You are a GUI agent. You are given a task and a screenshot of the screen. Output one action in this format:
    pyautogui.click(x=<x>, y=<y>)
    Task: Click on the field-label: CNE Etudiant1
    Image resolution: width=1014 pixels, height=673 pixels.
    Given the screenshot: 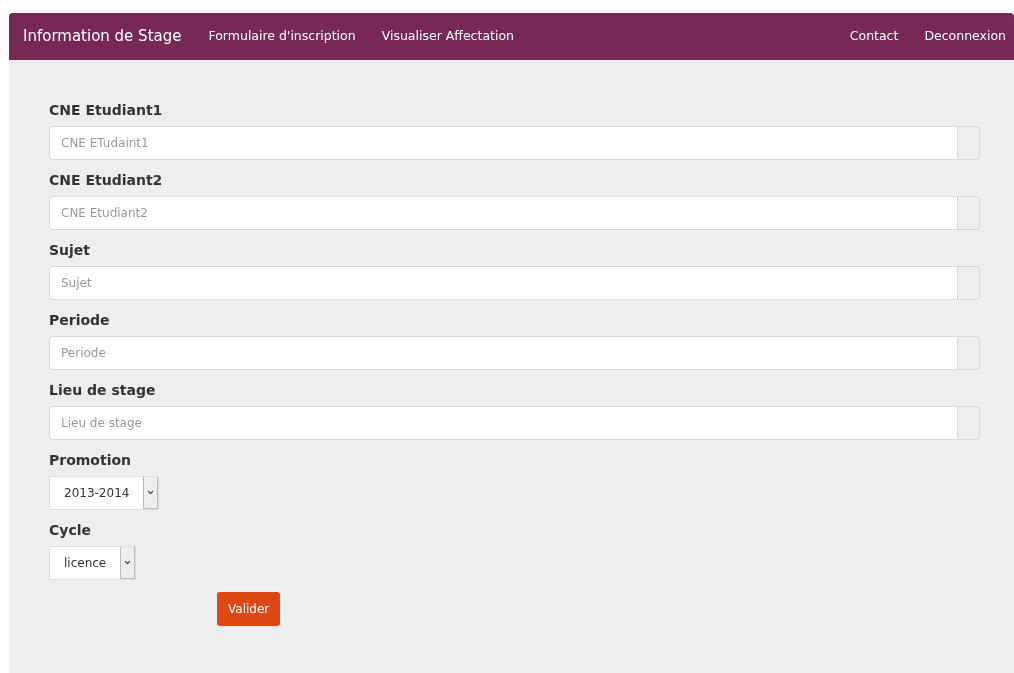 What is the action you would take?
    pyautogui.click(x=106, y=110)
    